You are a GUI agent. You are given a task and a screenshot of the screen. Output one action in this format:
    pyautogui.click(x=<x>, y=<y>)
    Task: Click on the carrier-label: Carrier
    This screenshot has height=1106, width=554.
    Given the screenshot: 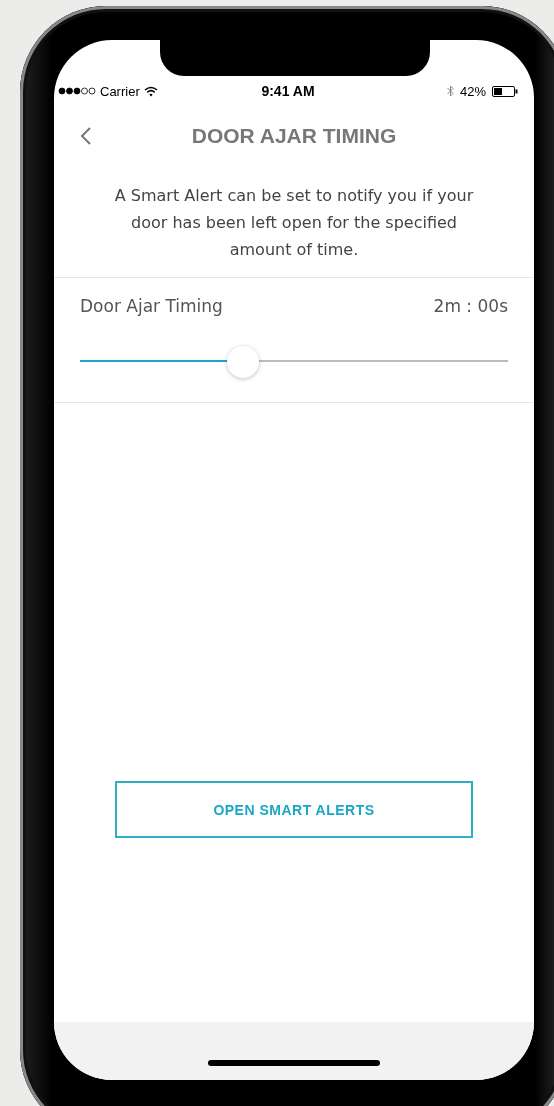 What is the action you would take?
    pyautogui.click(x=120, y=91)
    